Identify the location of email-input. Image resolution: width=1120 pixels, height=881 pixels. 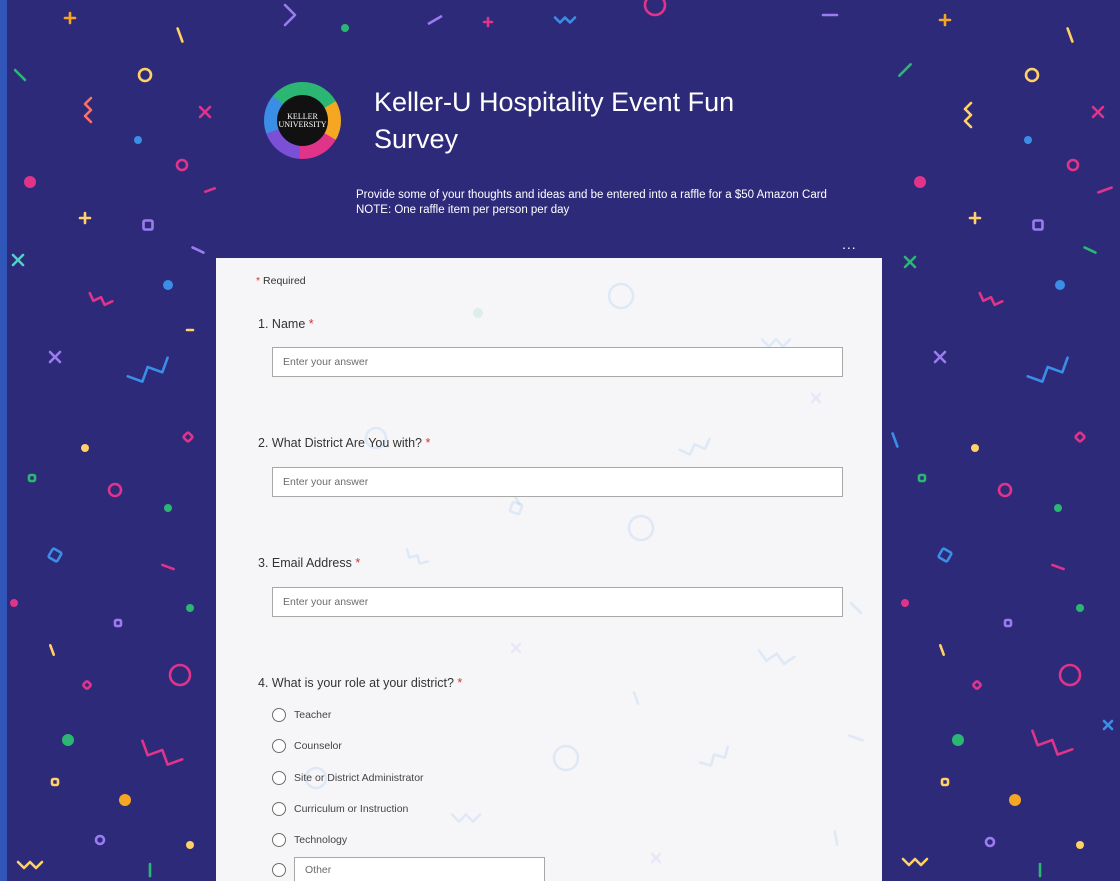
(557, 602).